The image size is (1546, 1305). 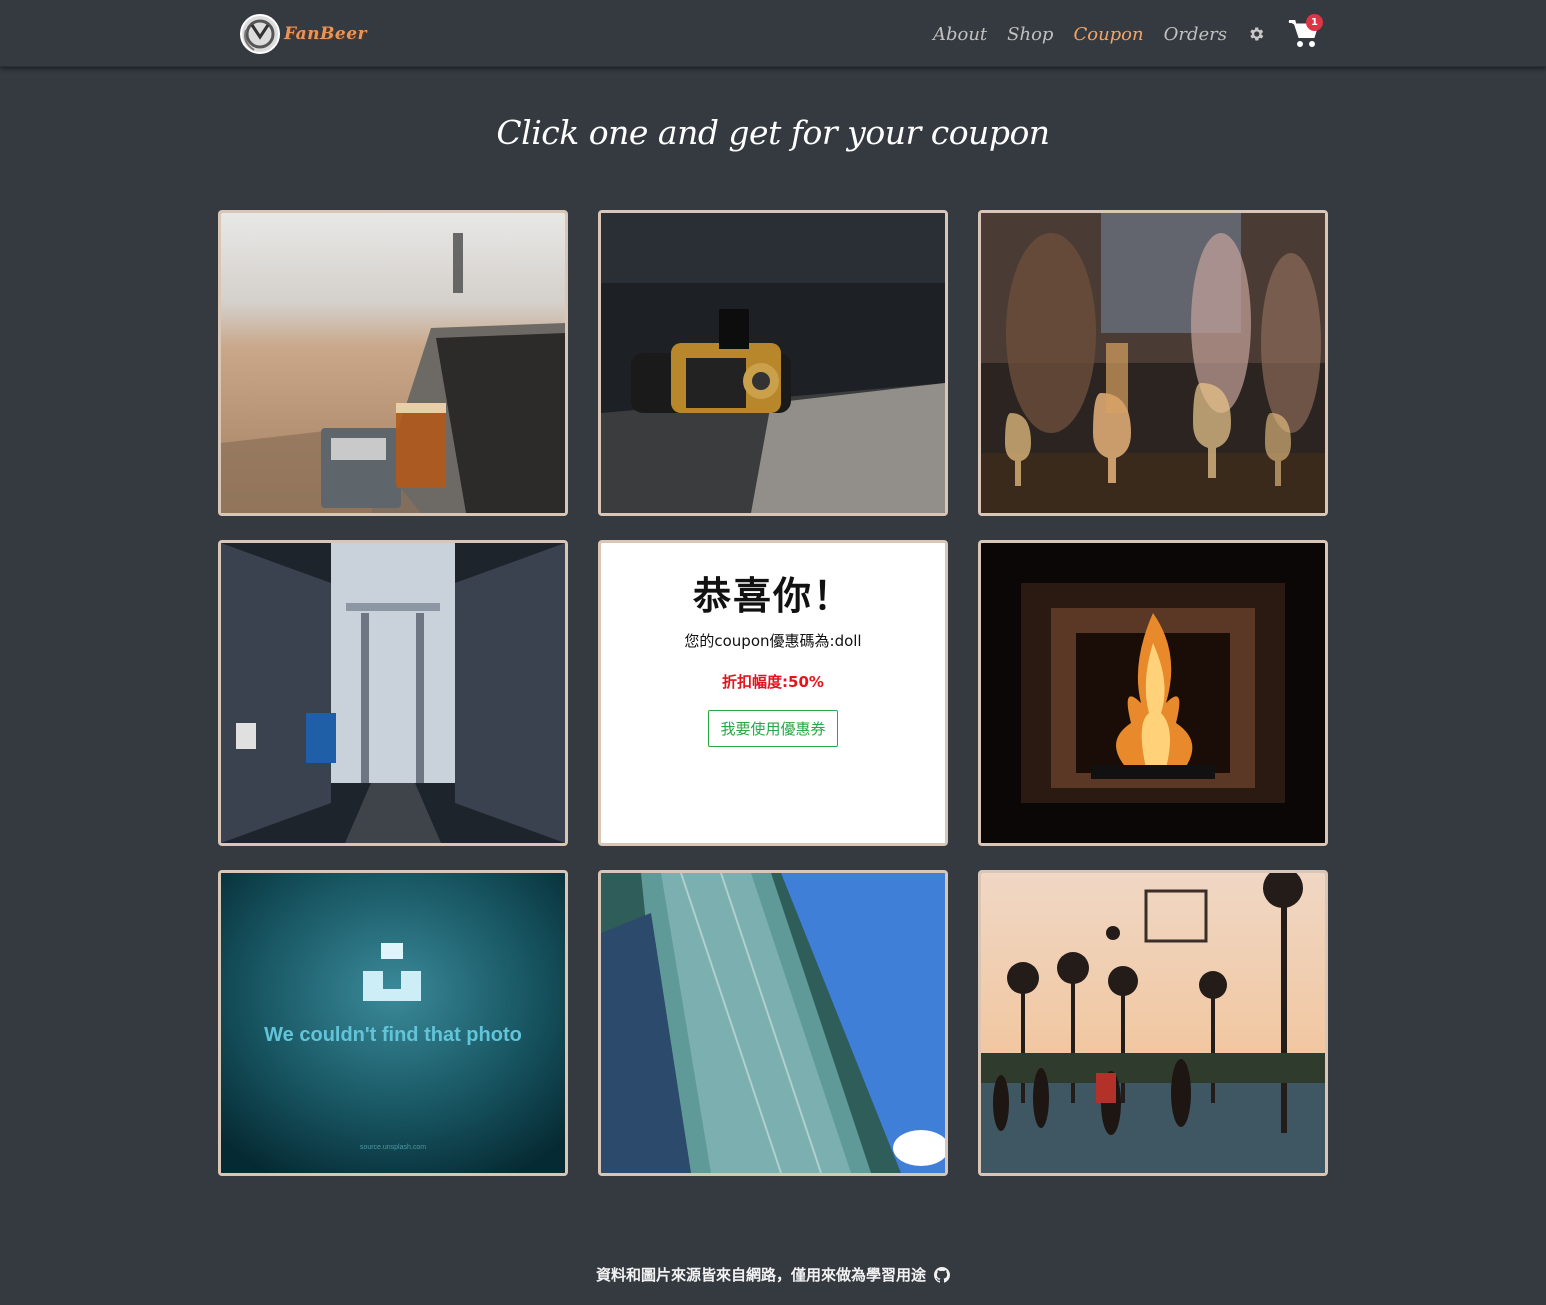 What do you see at coordinates (773, 728) in the screenshot?
I see `use-coupon-button: 我要使用優惠券` at bounding box center [773, 728].